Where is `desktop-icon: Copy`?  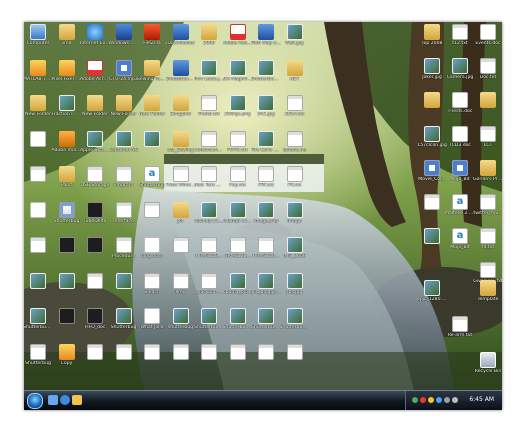
desktop-icon: Copy is located at coordinates (67, 354).